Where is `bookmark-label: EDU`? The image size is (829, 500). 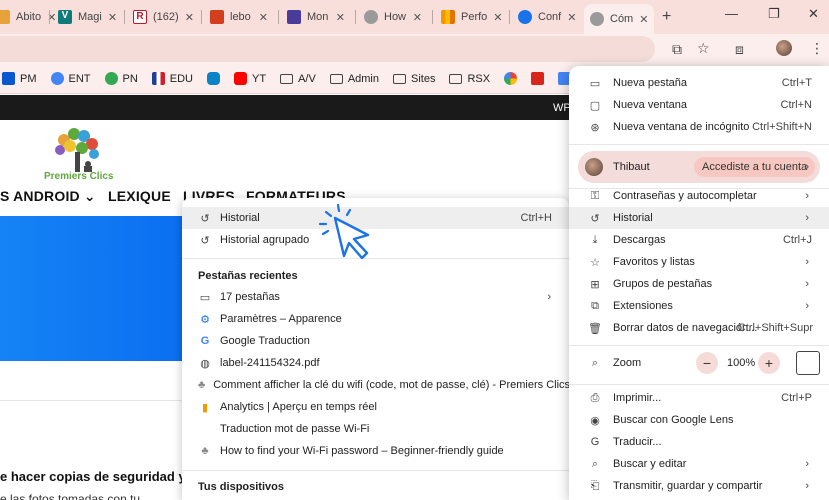
bookmark-label: EDU is located at coordinates (181, 78).